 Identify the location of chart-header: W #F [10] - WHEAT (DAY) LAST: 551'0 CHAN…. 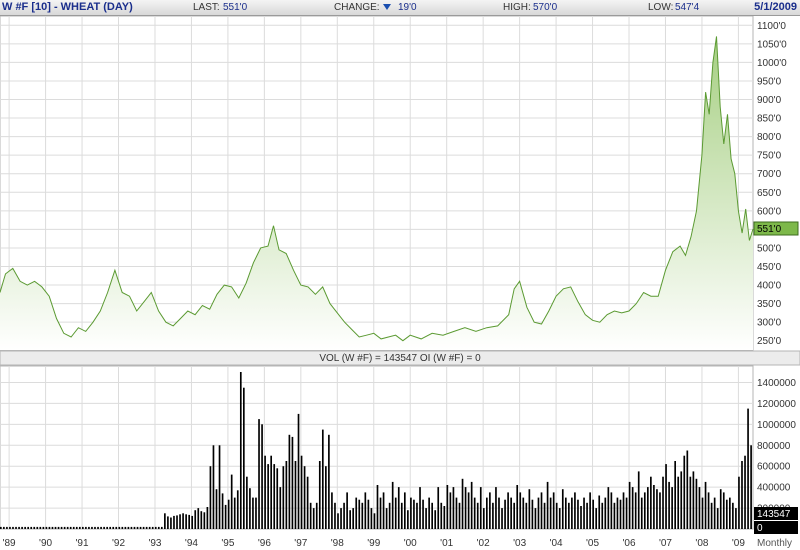
(400, 8).